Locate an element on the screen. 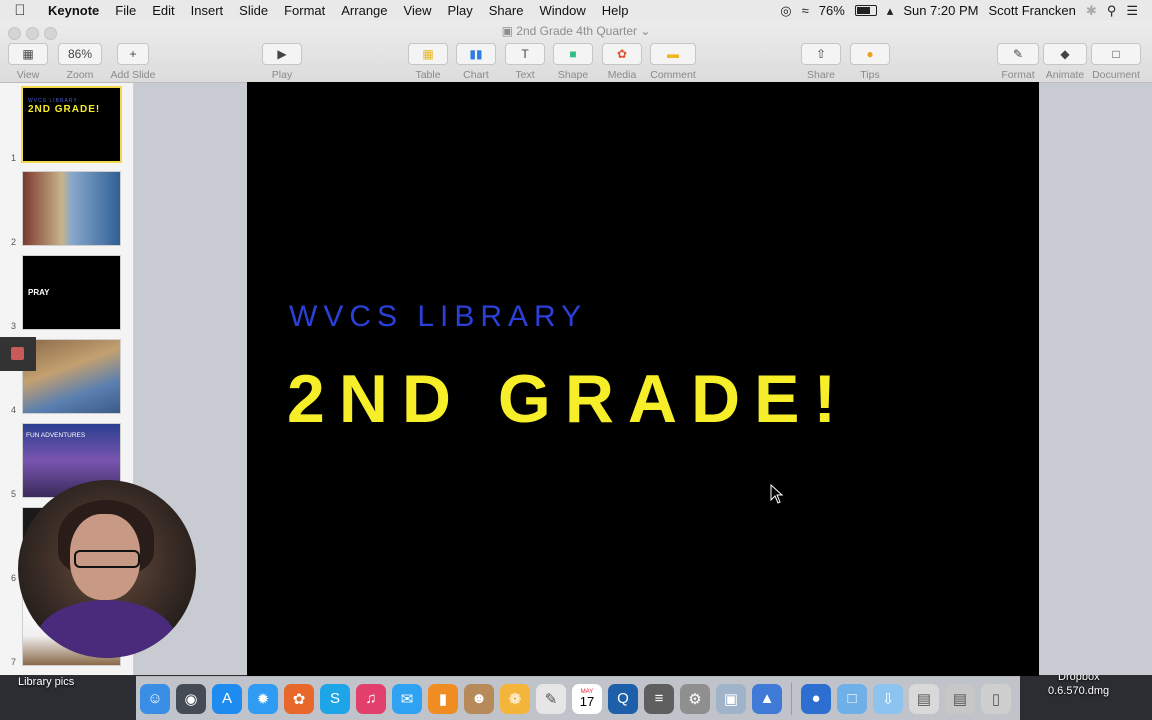  menu-app: Keynote is located at coordinates (73, 10).